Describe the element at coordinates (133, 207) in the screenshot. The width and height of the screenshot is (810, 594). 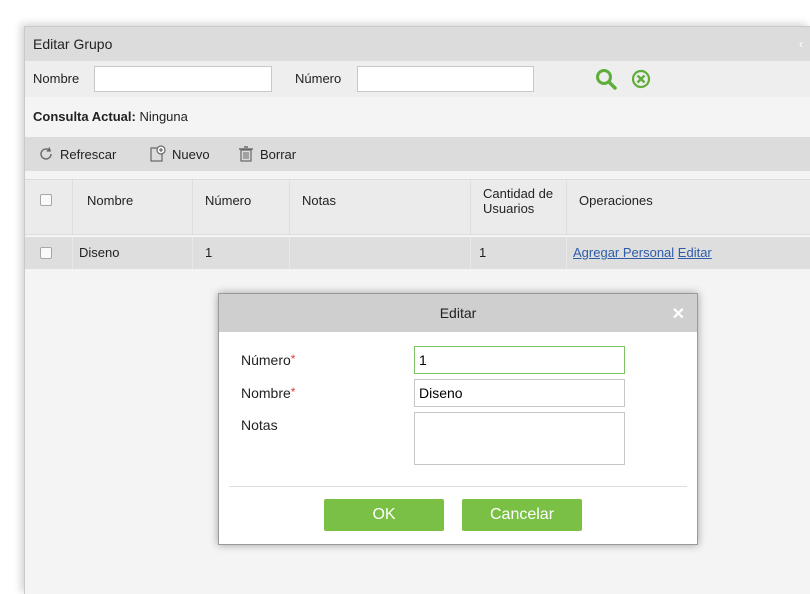
I see `header-nombre: Nombre` at that location.